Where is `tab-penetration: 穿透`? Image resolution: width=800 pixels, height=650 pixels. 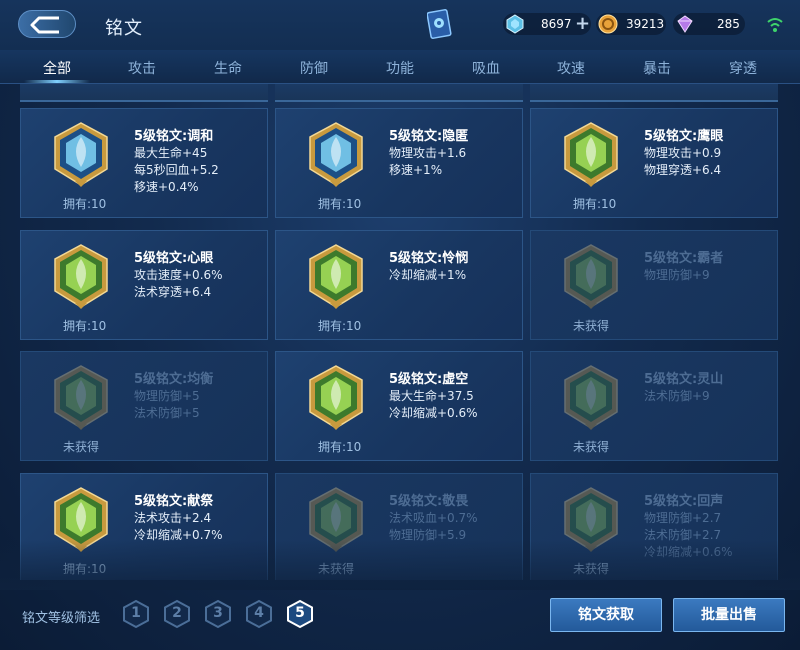
tab-penetration: 穿透 is located at coordinates (743, 68).